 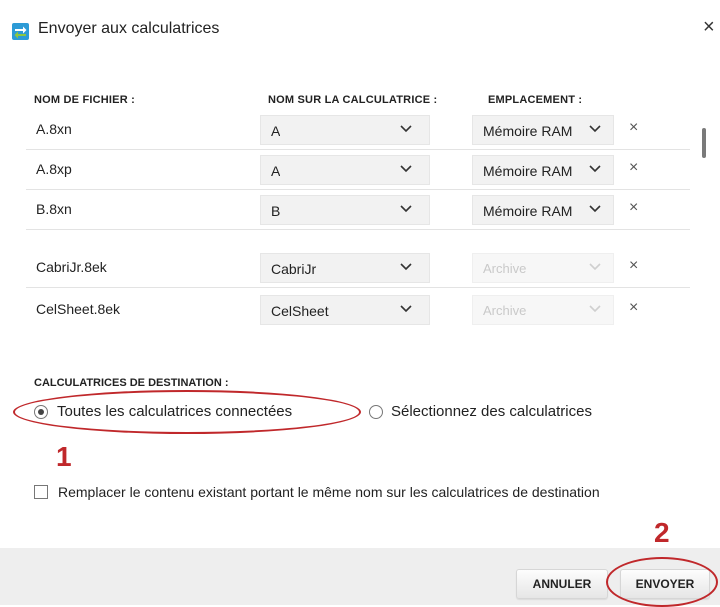 I want to click on cancel-button: ANNULER, so click(x=562, y=584).